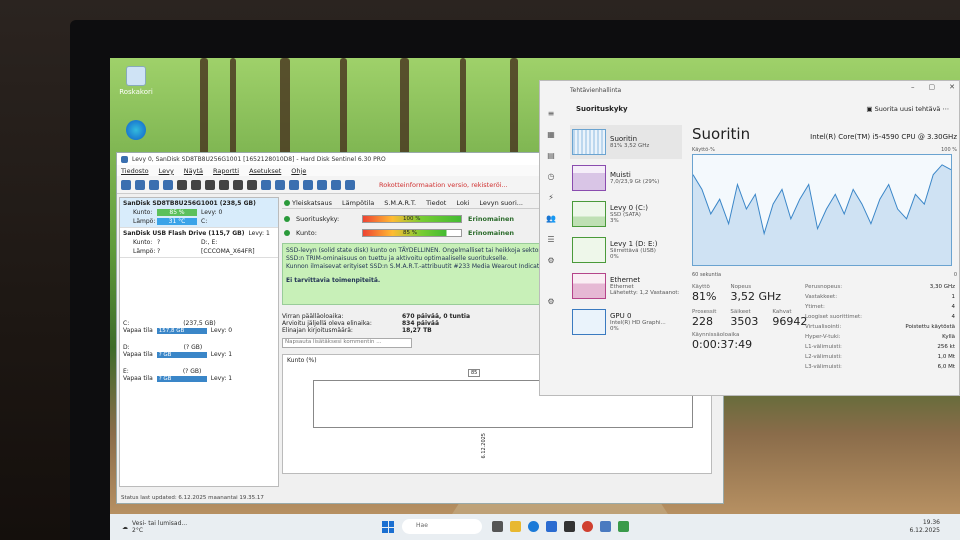  I want to click on spec-label: Perusnopeus:, so click(824, 287).